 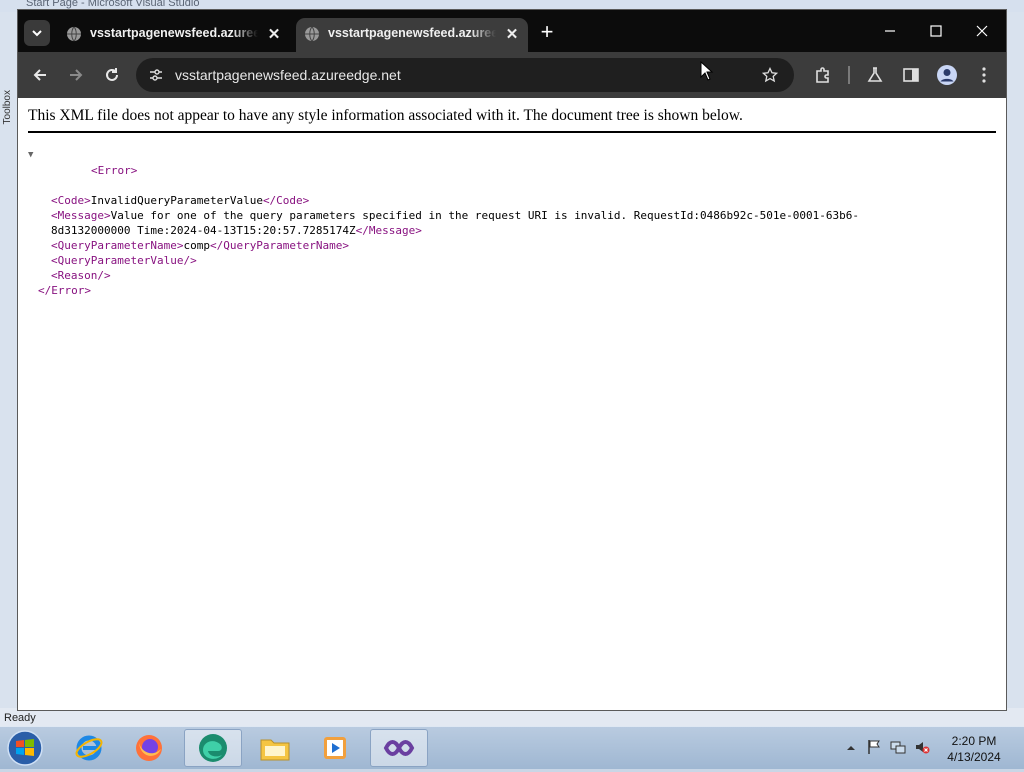 I want to click on internet-explorer-icon, so click(x=89, y=748).